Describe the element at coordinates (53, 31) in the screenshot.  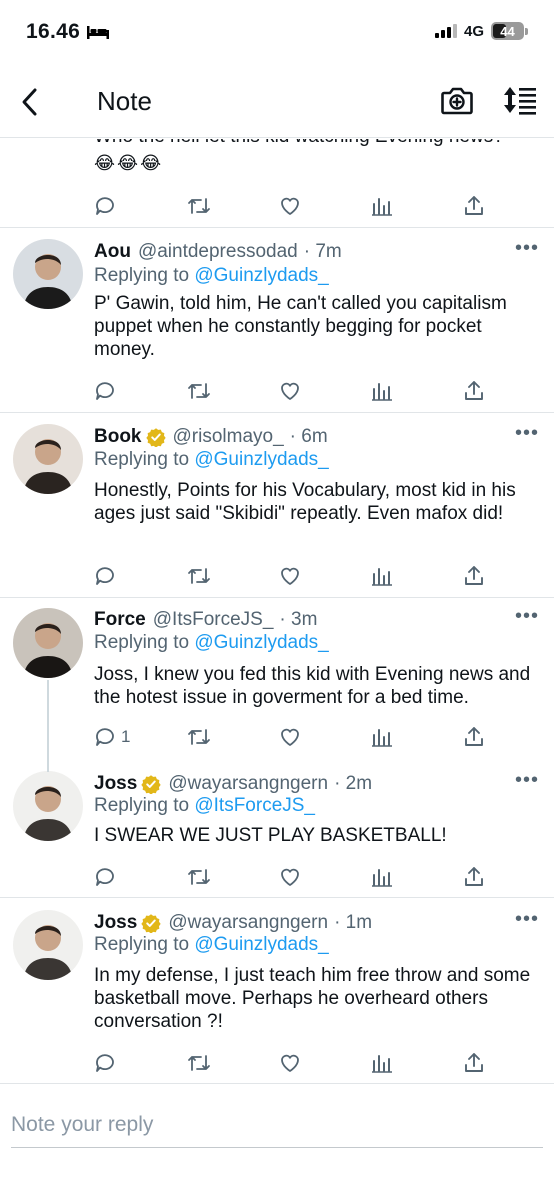
I see `status-time: 16.46` at that location.